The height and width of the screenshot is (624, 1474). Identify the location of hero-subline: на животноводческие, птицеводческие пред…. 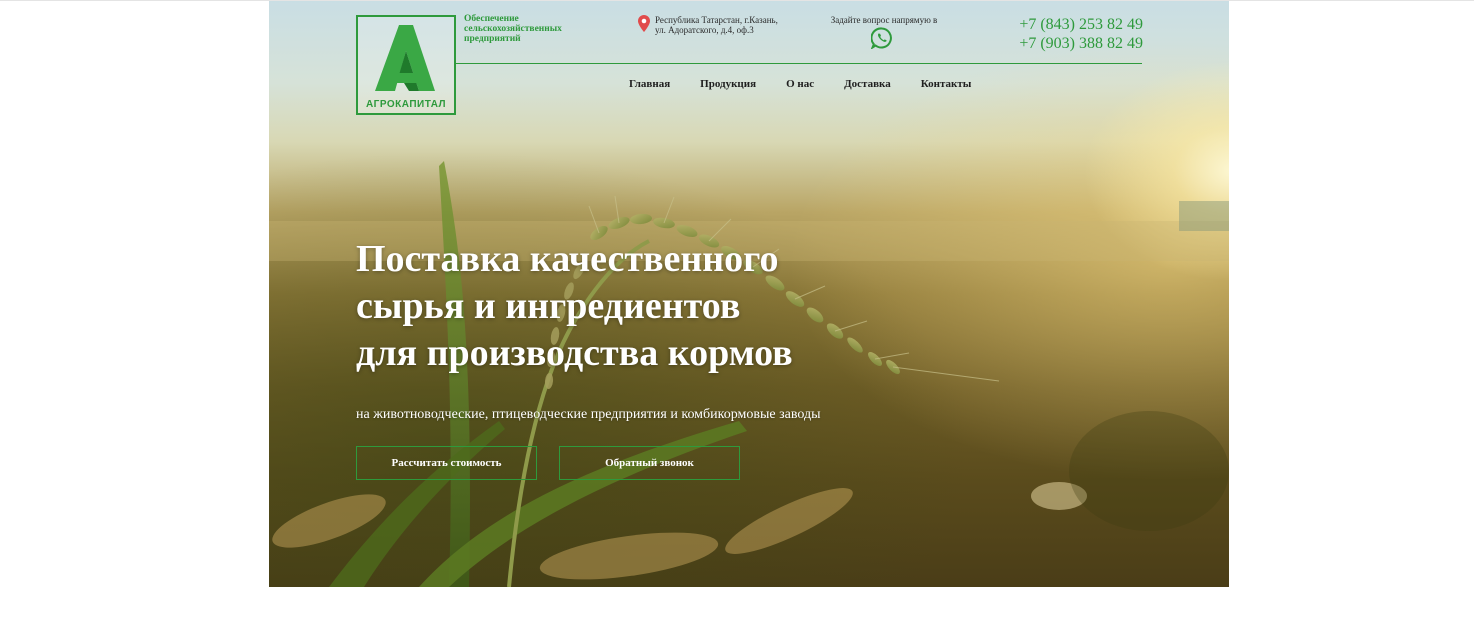
(588, 414).